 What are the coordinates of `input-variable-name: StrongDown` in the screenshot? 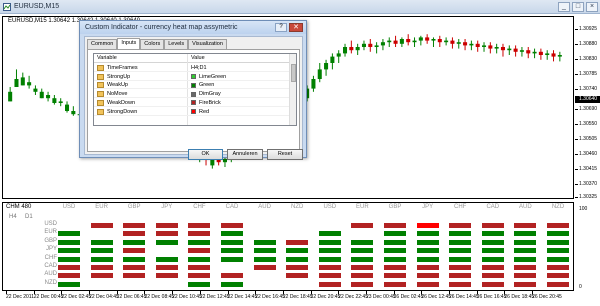 It's located at (122, 111).